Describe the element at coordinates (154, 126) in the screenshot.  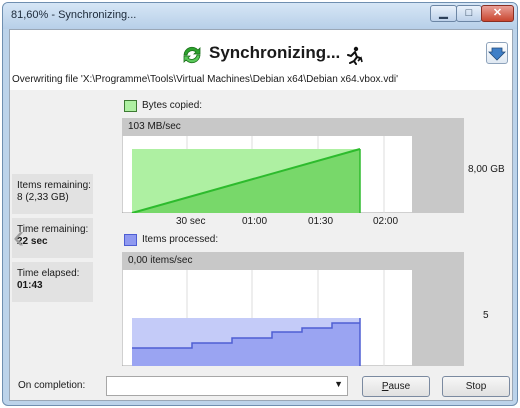
I see `bytes-copied-rate: 103 MB/sec` at that location.